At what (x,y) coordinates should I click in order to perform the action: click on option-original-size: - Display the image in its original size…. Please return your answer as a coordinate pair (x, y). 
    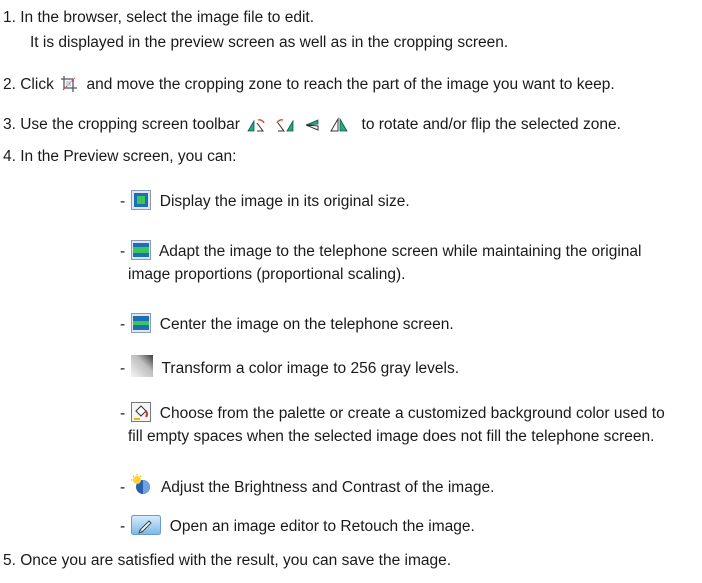
    Looking at the image, I should click on (265, 203).